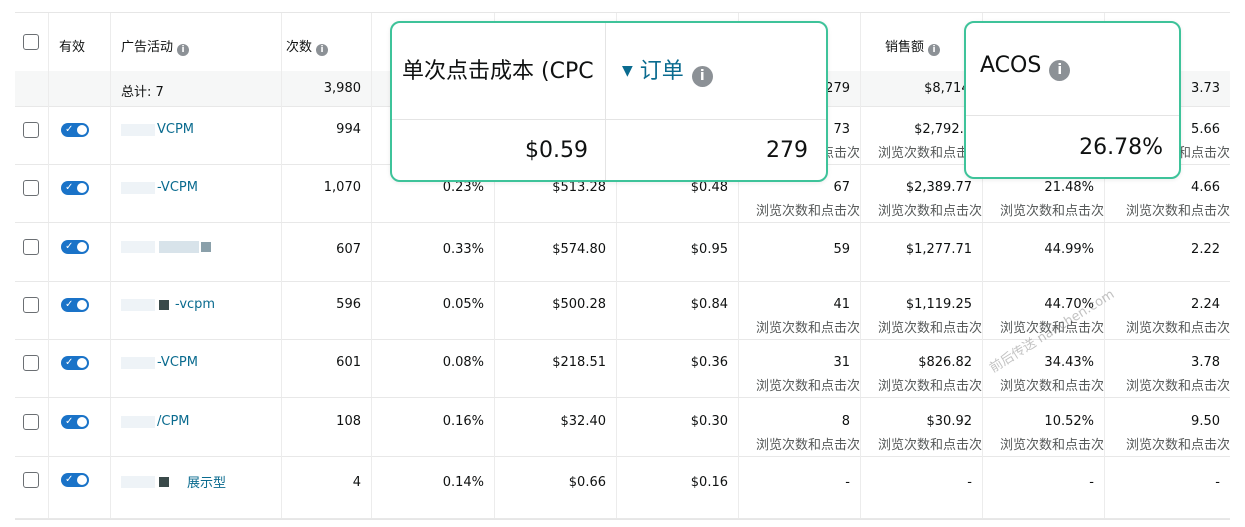  Describe the element at coordinates (587, 482) in the screenshot. I see `spend-value: $0.66` at that location.